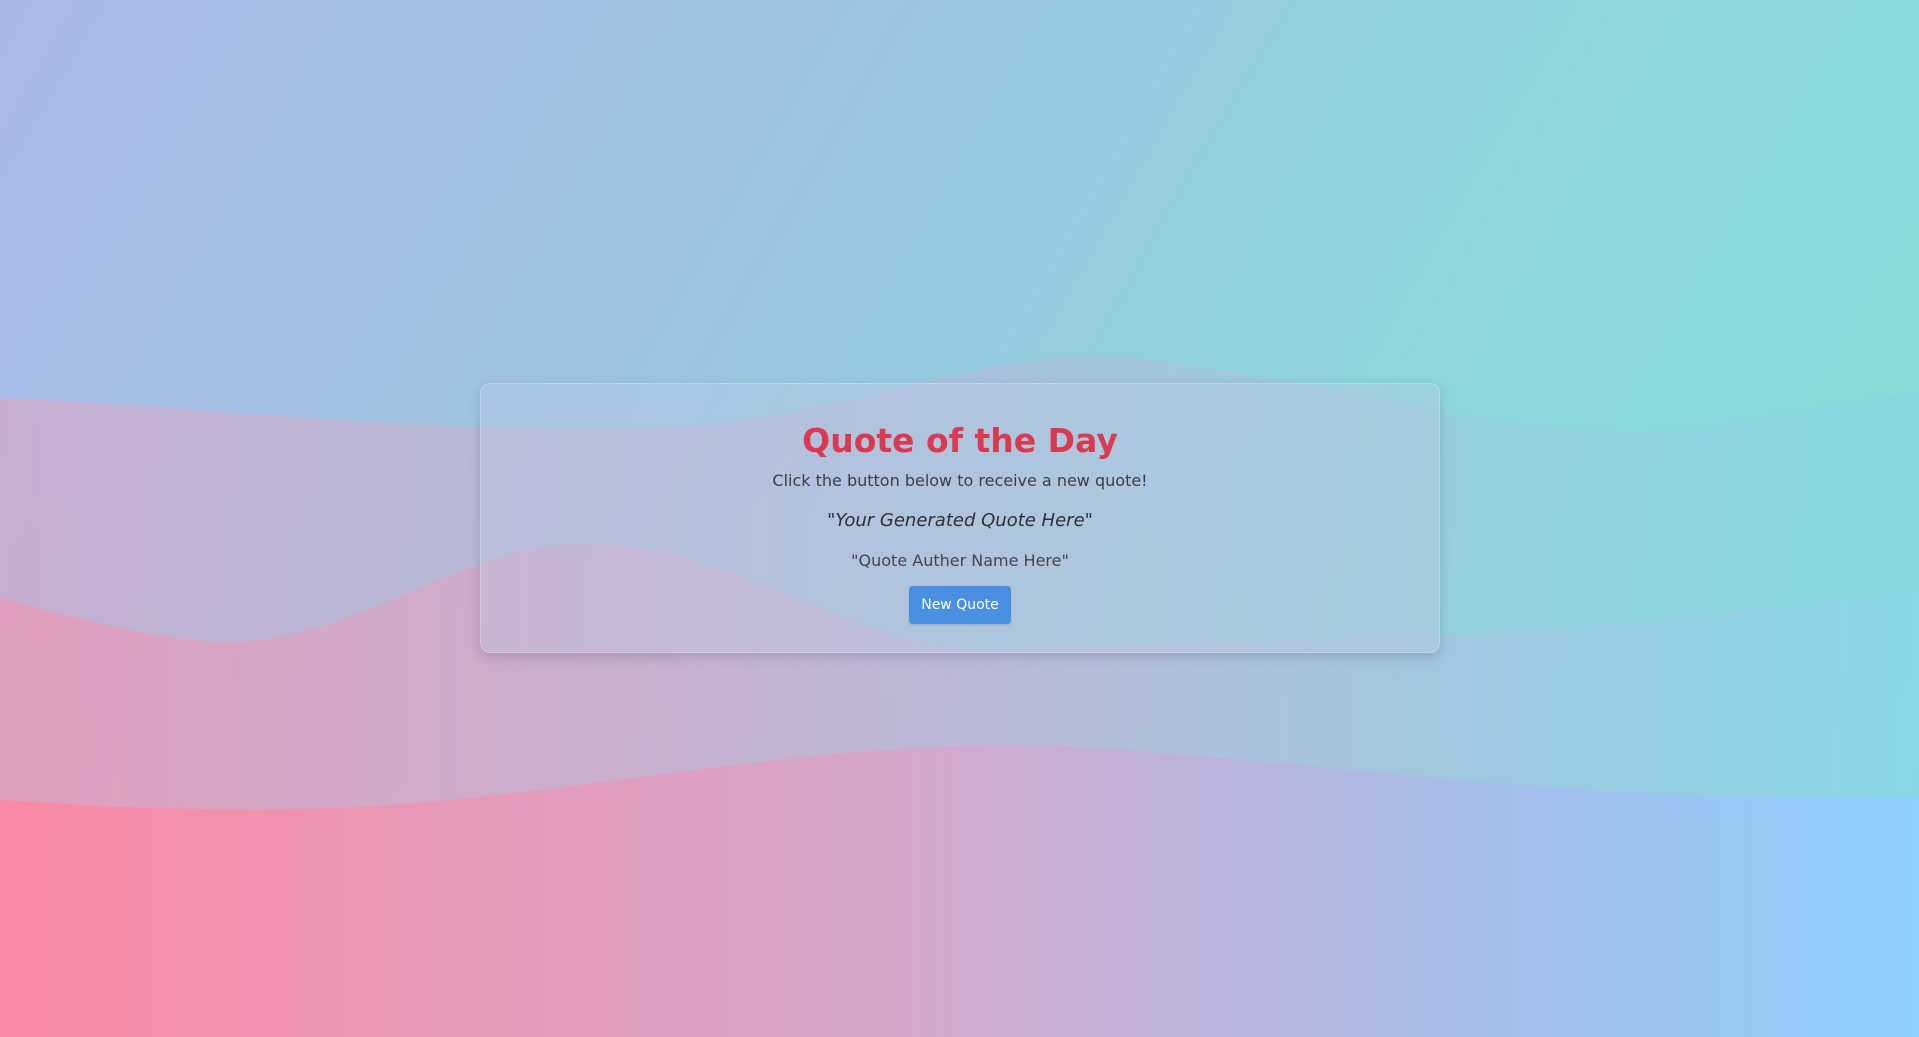 The height and width of the screenshot is (1037, 1919). What do you see at coordinates (960, 604) in the screenshot?
I see `new-quote-button: New Quote` at bounding box center [960, 604].